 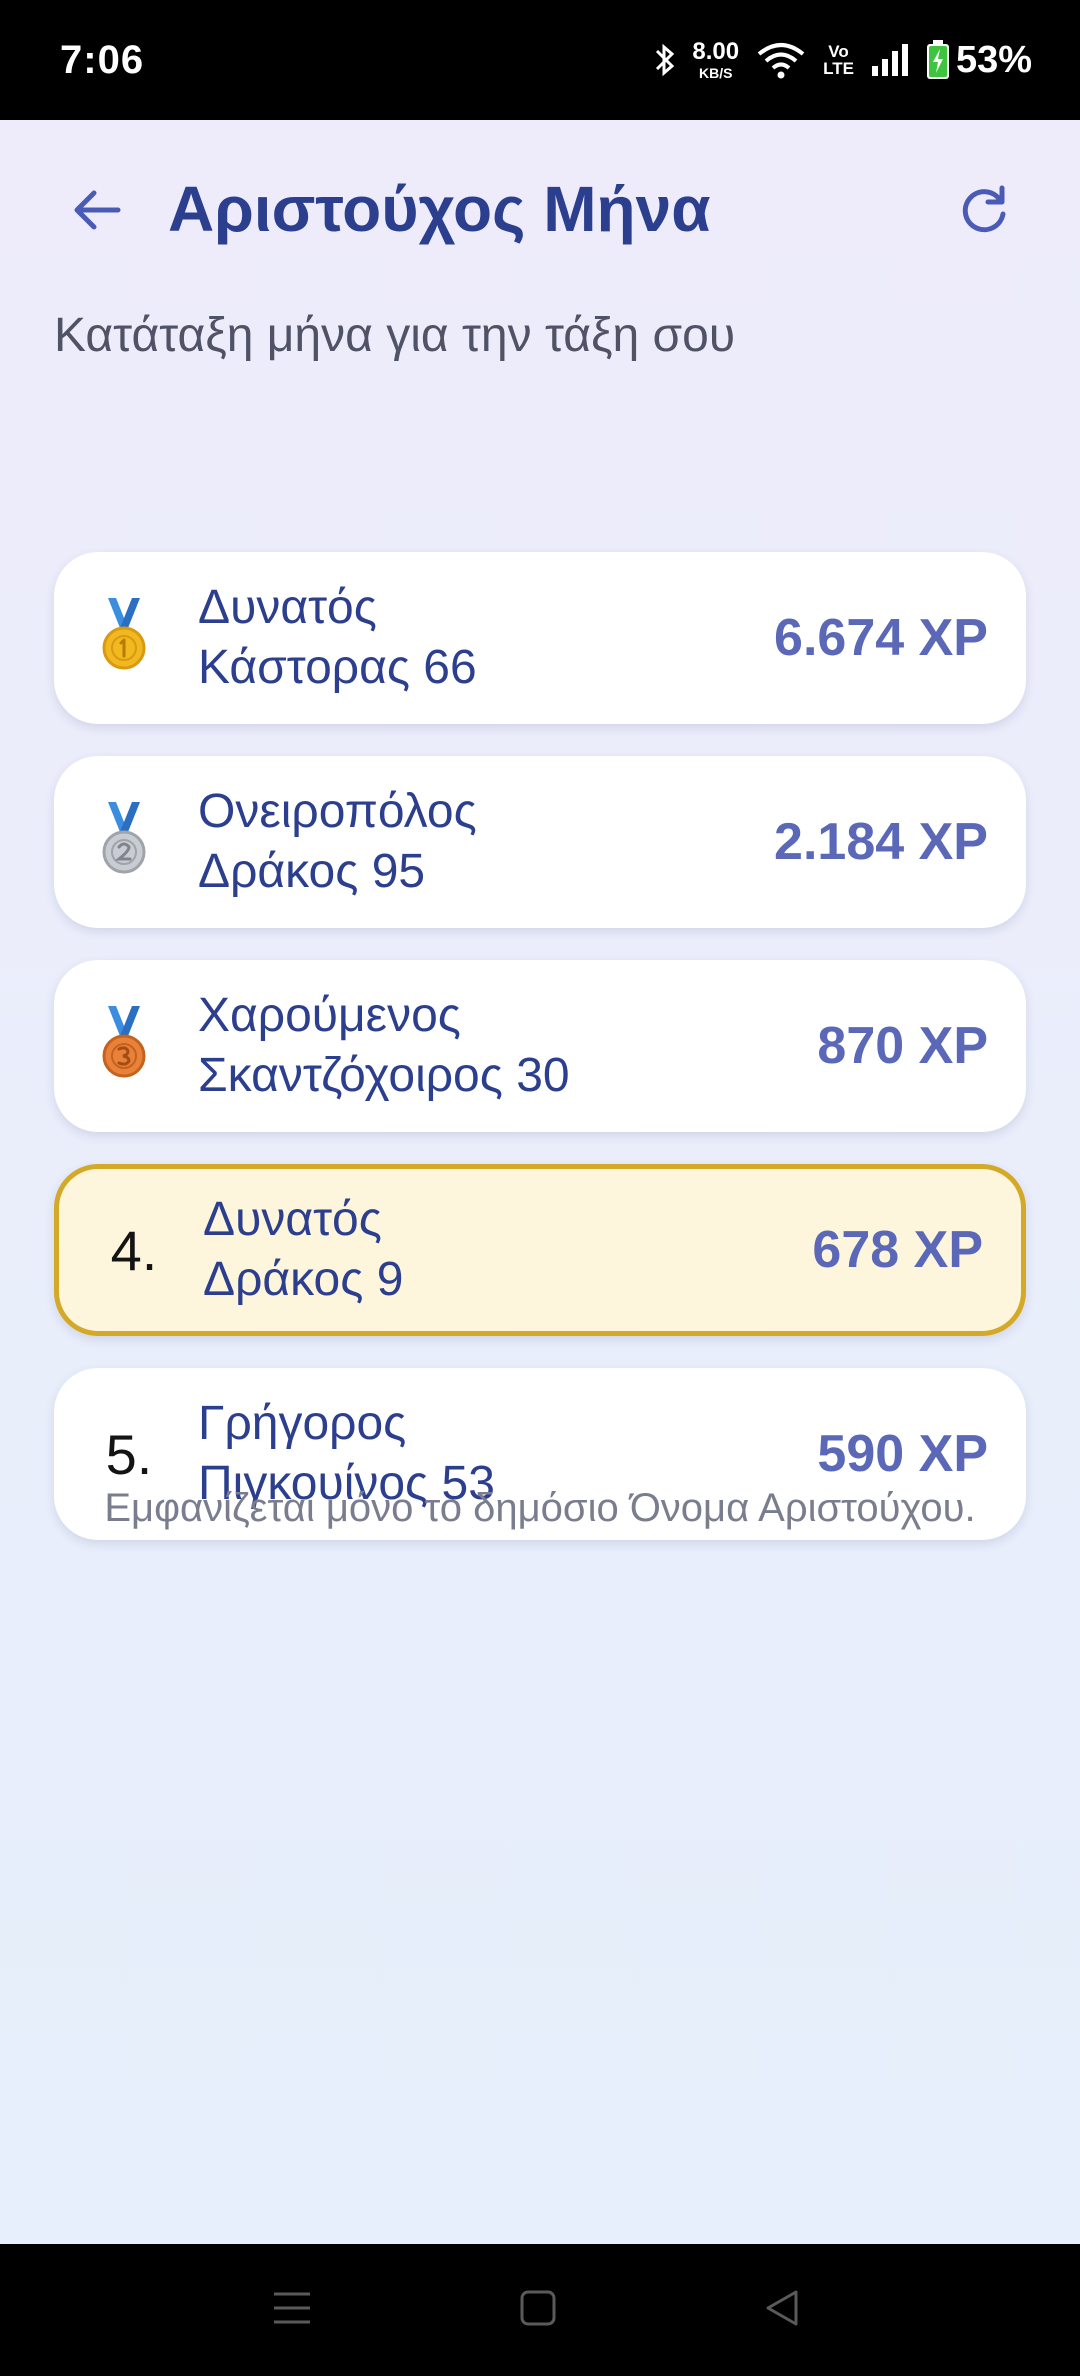 I want to click on player-name-line2: Σκαντζόχοιρος 30, so click(x=384, y=1075).